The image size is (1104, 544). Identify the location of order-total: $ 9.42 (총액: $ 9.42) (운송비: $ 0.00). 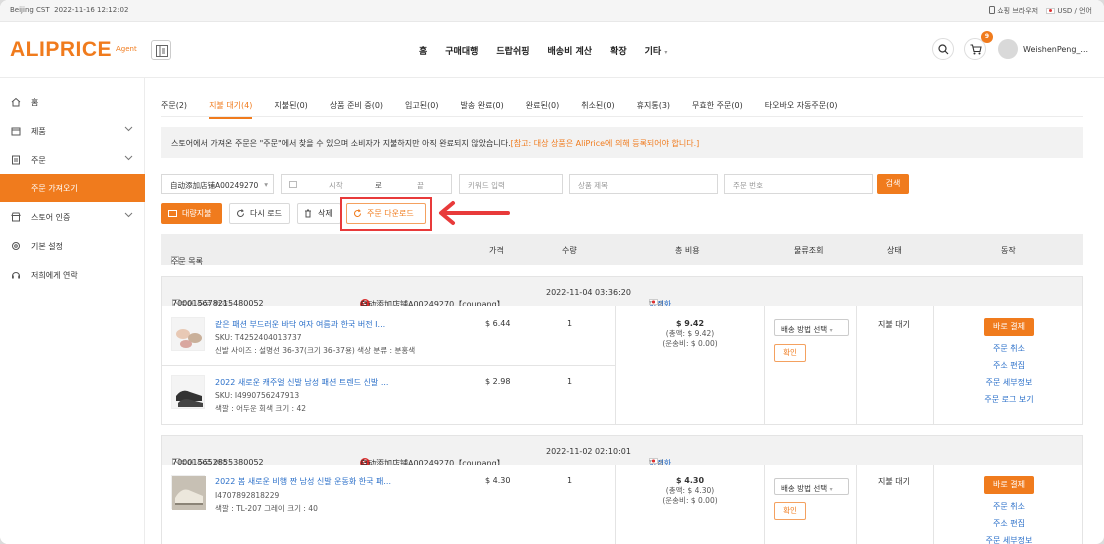
(690, 334).